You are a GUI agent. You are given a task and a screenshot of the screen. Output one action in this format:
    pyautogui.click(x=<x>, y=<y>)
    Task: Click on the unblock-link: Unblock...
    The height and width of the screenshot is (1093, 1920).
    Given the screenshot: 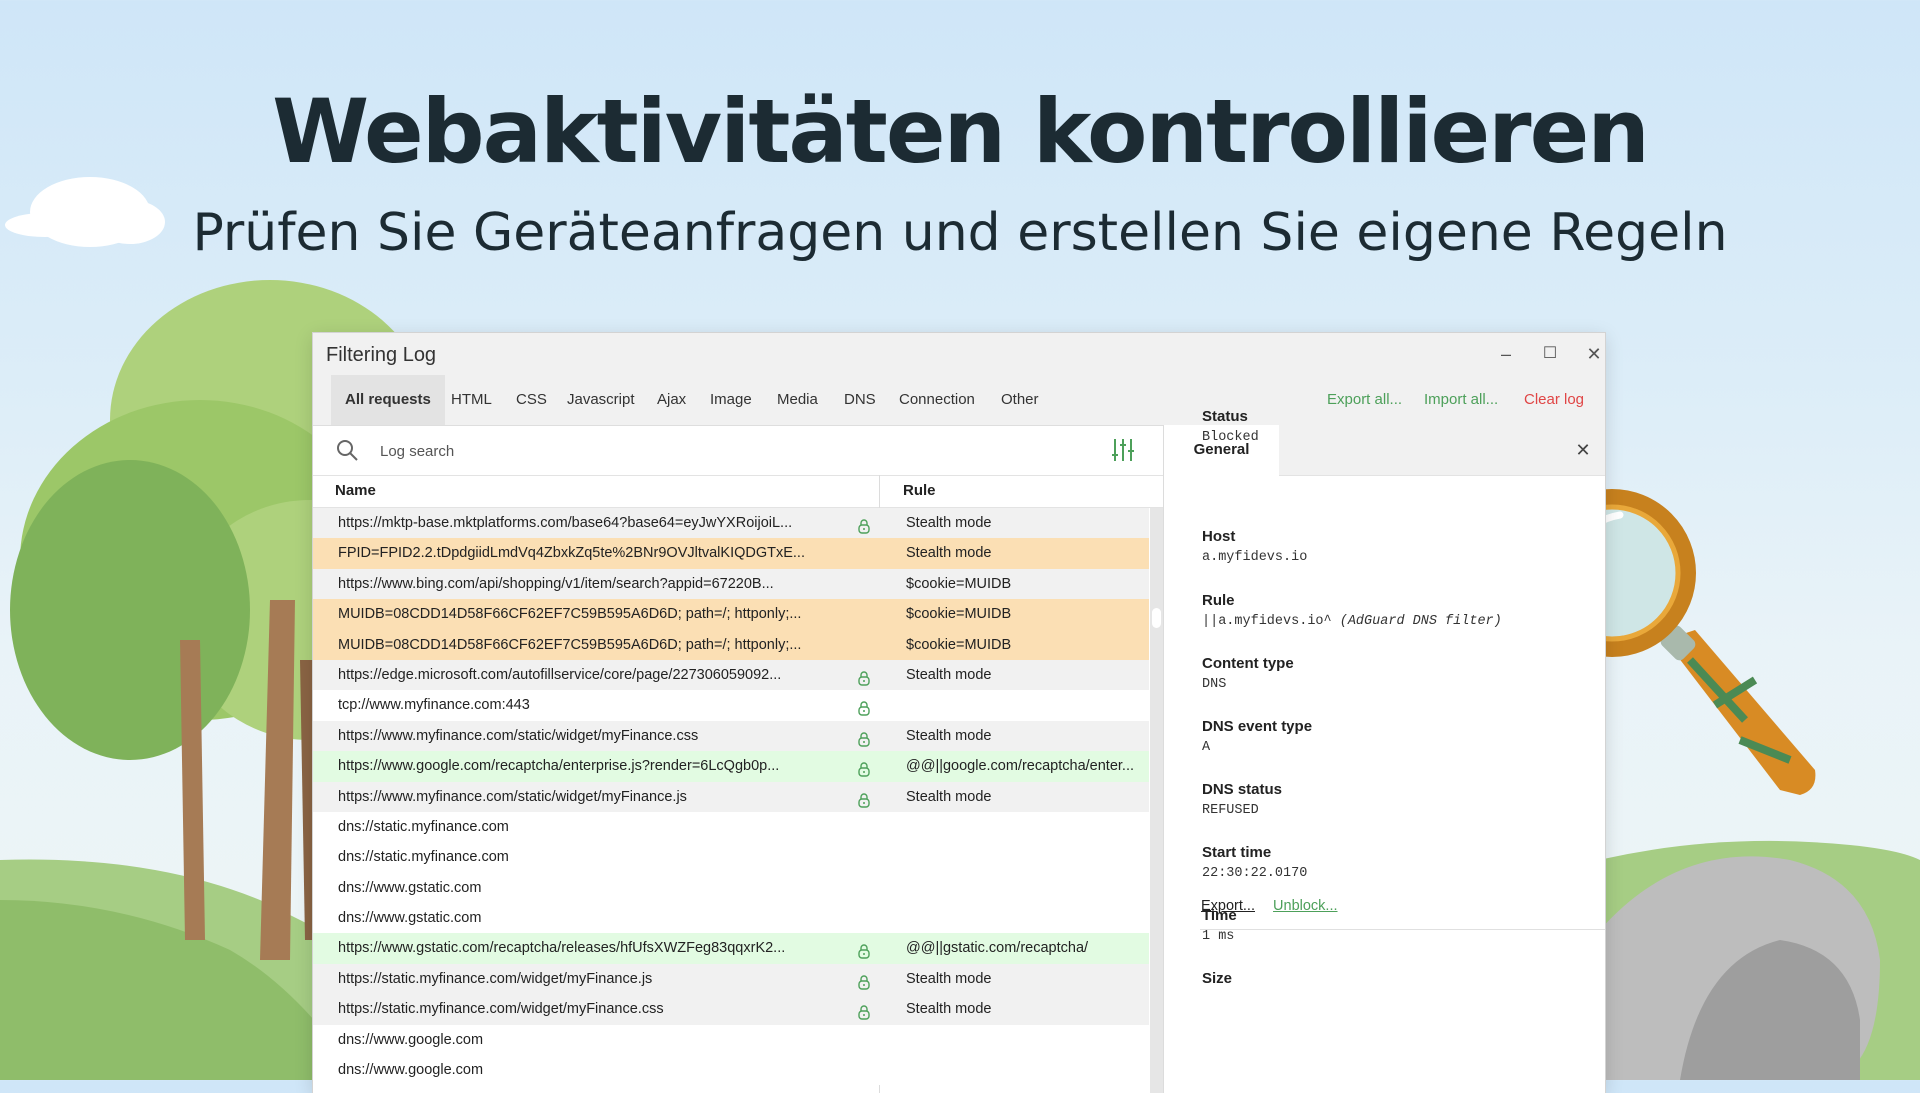 What is the action you would take?
    pyautogui.click(x=1305, y=906)
    